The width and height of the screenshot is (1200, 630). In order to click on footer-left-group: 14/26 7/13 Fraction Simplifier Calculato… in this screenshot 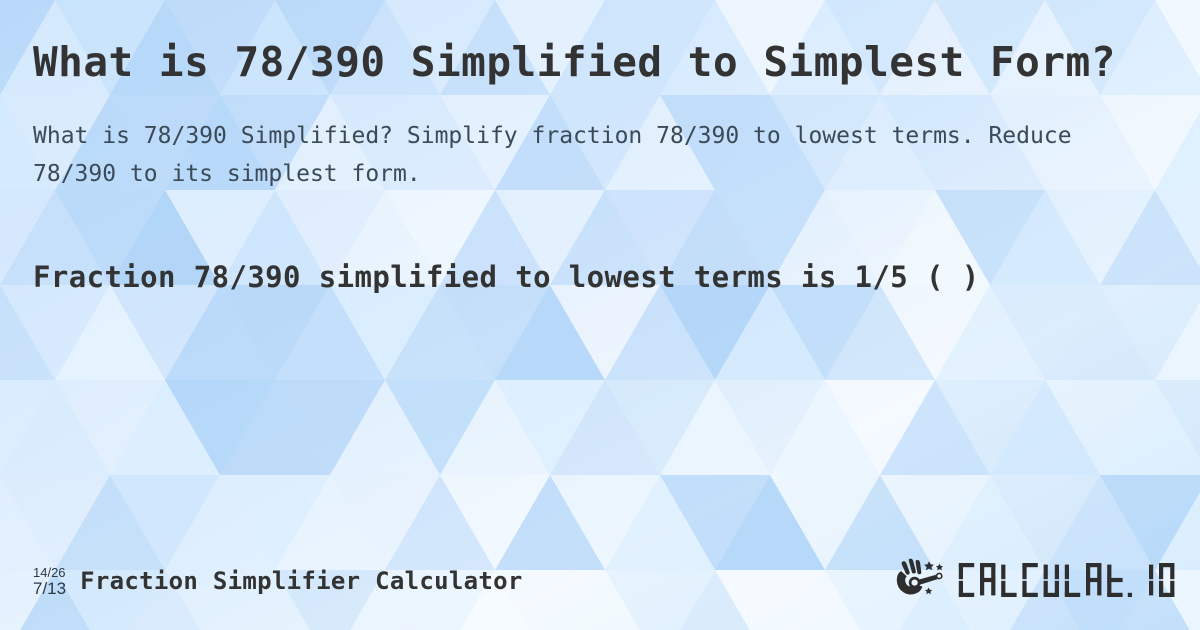, I will do `click(278, 580)`.